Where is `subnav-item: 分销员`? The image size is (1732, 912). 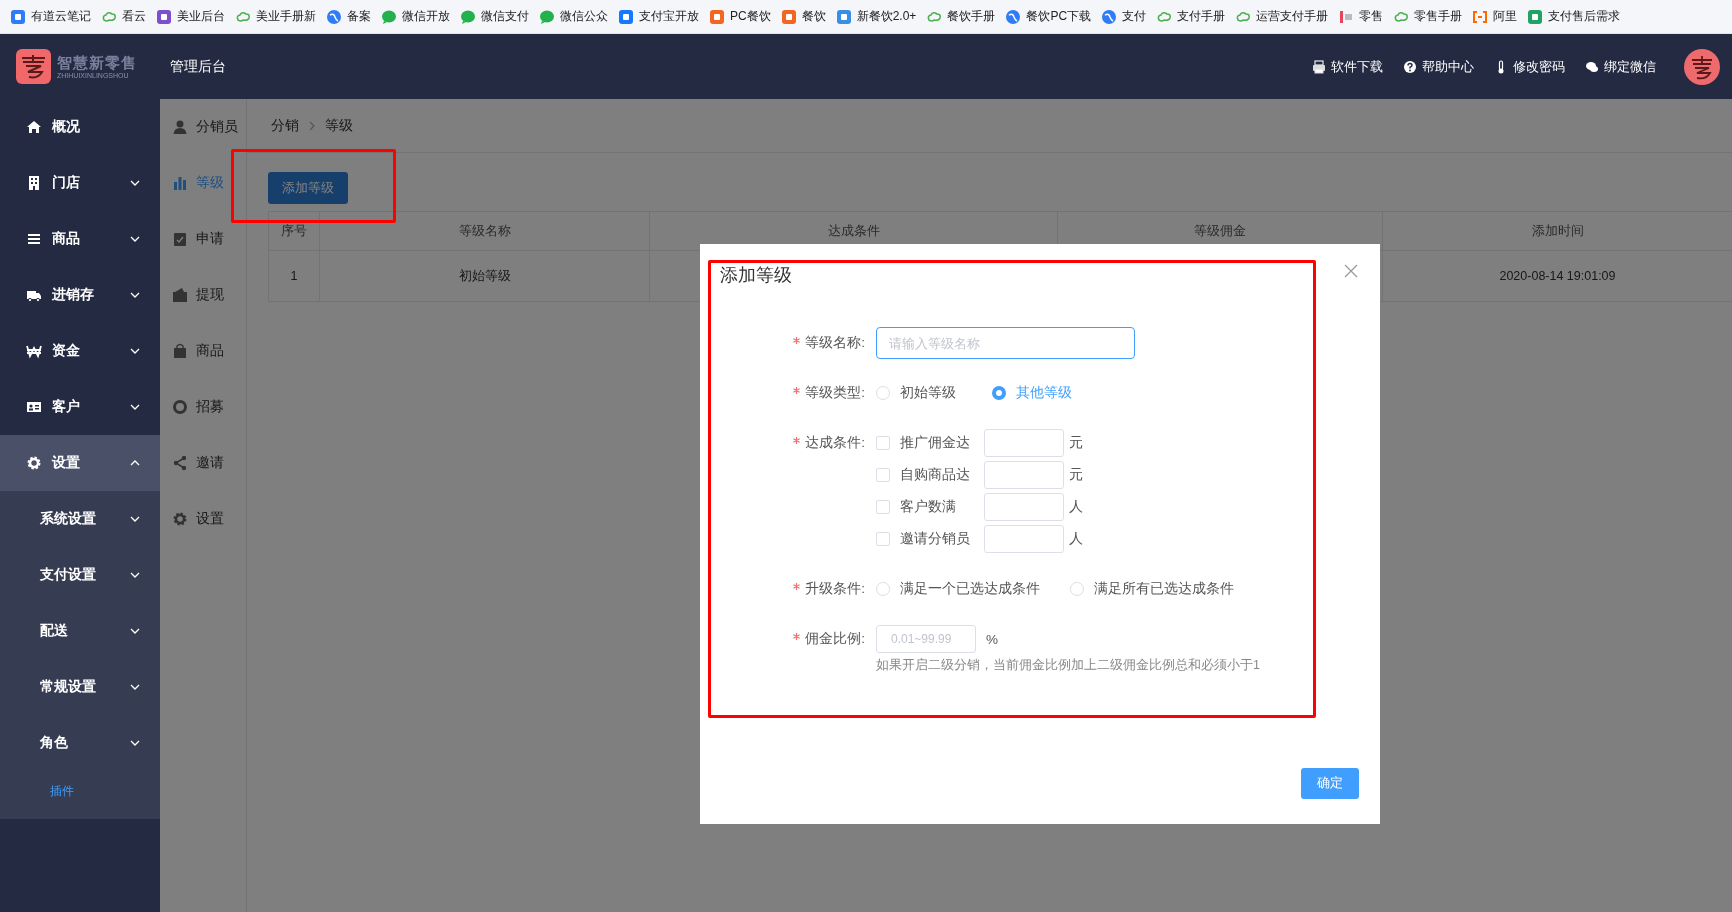
subnav-item: 分销员 is located at coordinates (203, 127).